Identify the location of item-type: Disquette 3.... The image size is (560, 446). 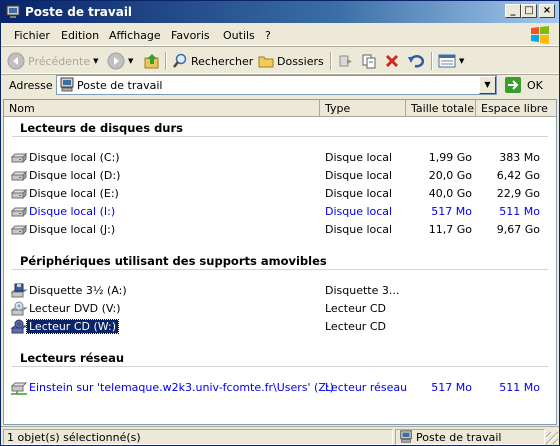
(362, 290).